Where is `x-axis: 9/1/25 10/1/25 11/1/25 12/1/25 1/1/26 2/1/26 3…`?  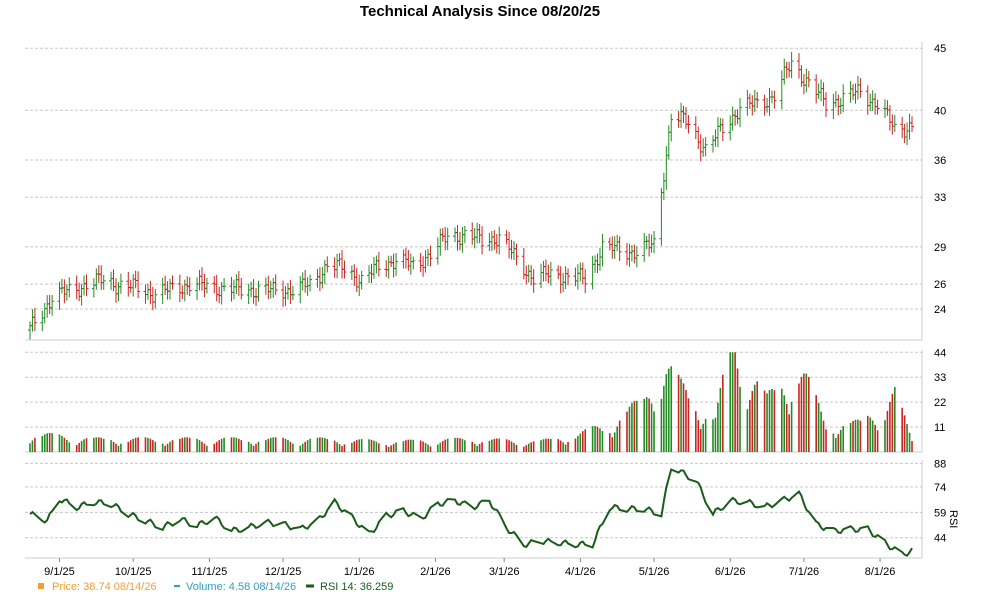 x-axis: 9/1/25 10/1/25 11/1/25 12/1/25 1/1/26 2/1/26 3… is located at coordinates (469, 568).